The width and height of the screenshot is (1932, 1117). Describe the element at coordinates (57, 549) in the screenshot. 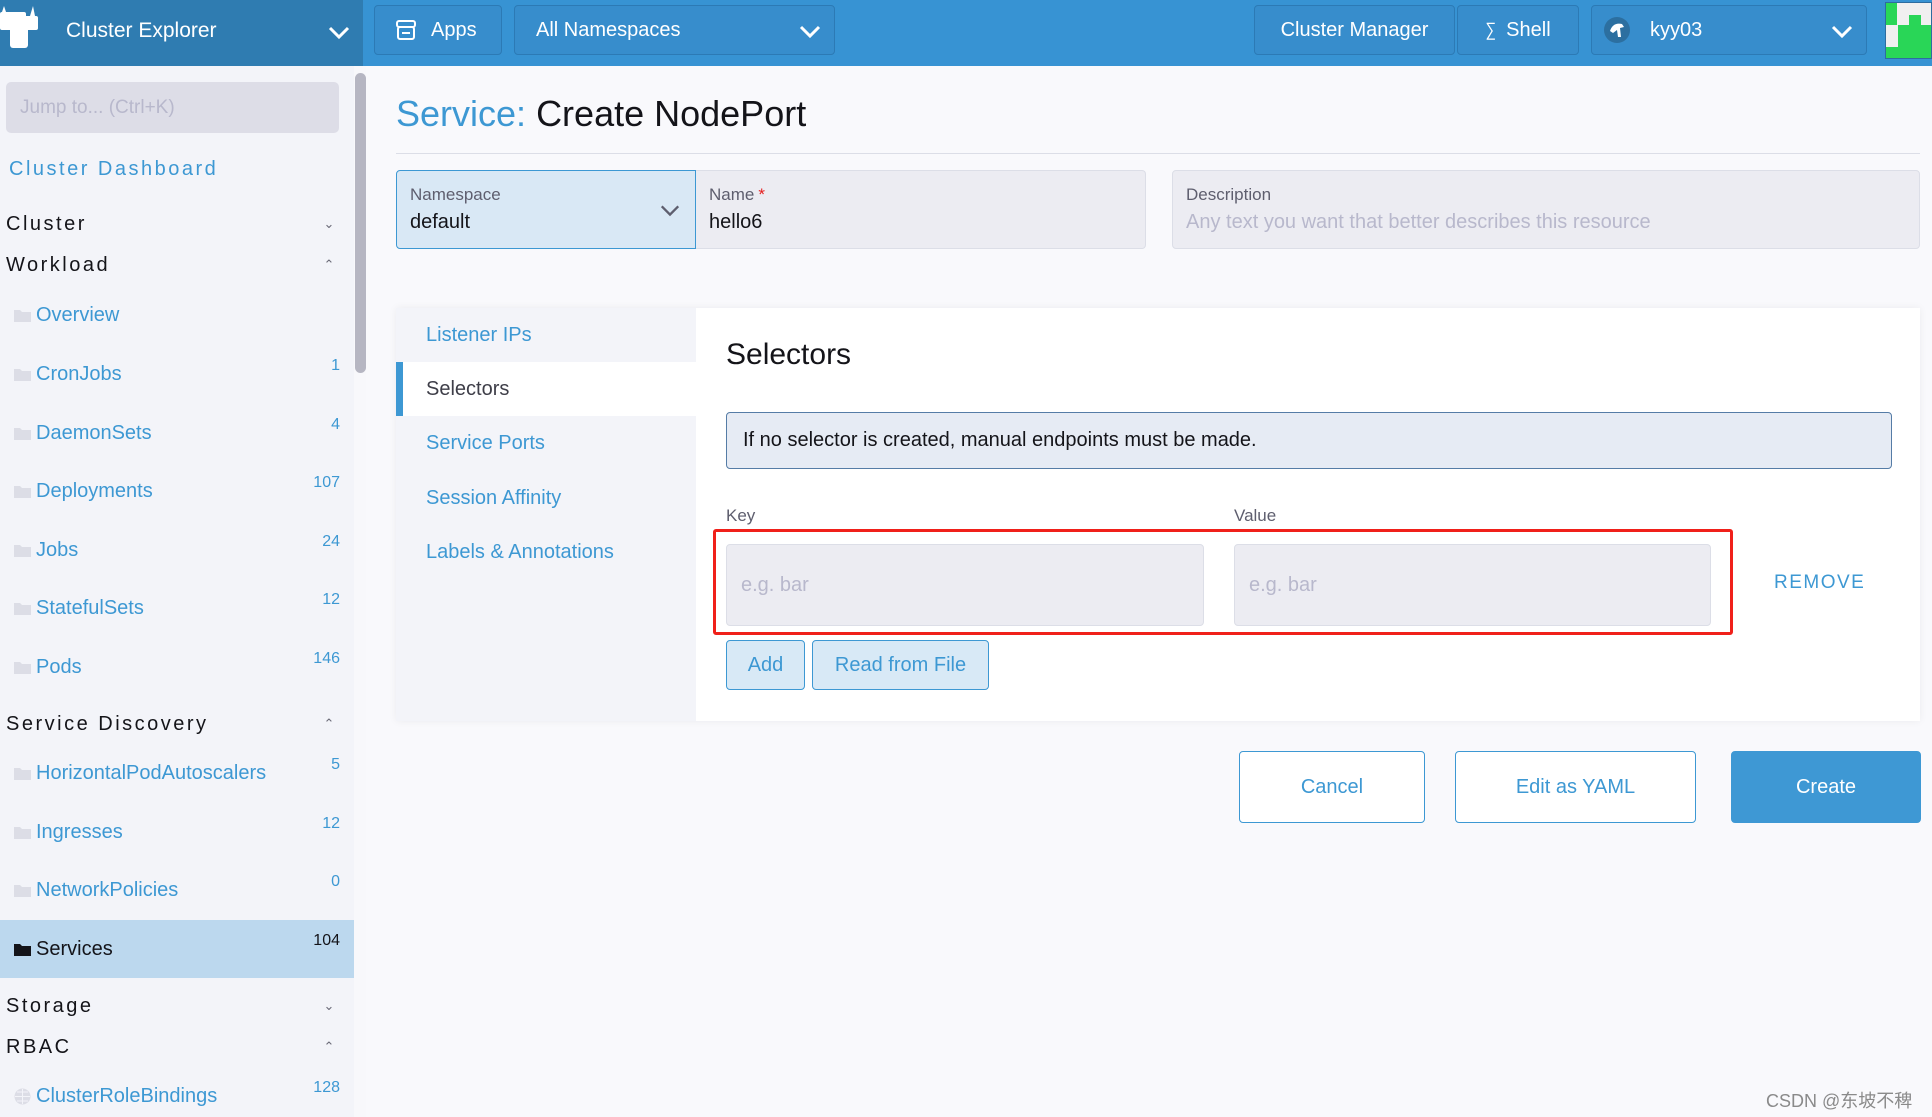

I see `nav-item-label: Jobs` at that location.